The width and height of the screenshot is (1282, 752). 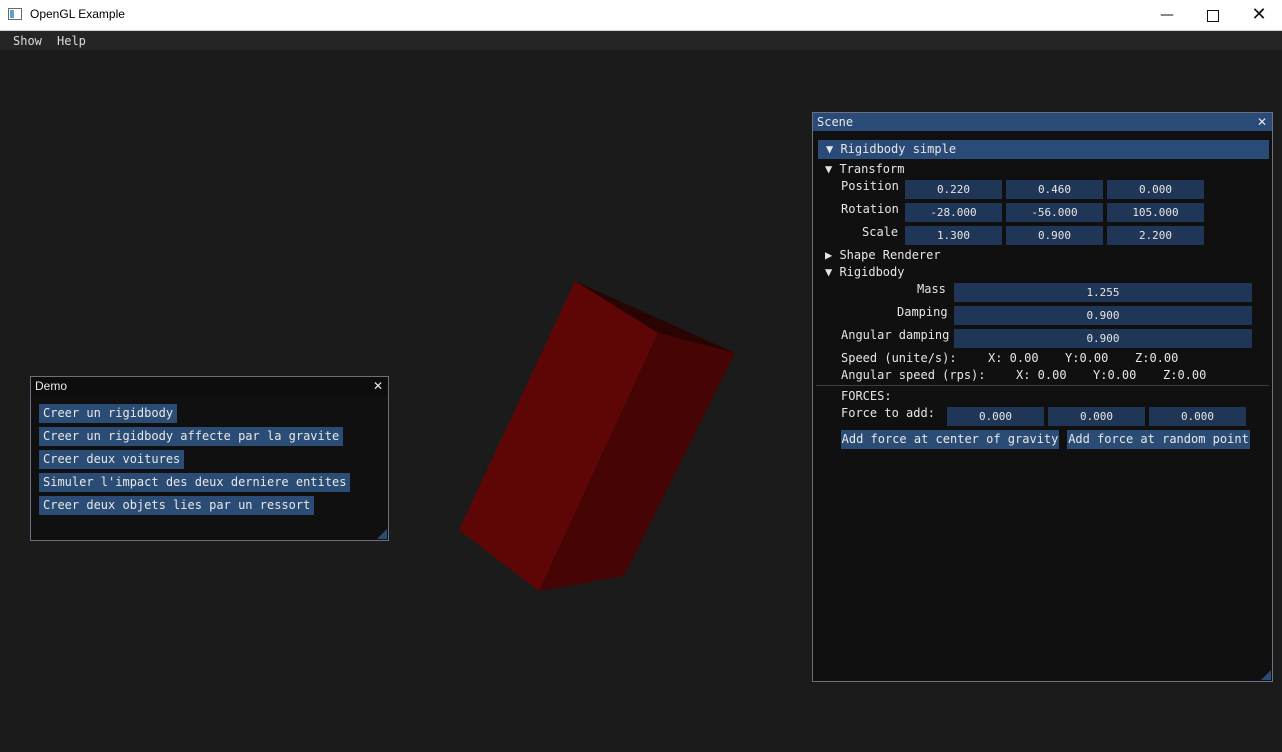 What do you see at coordinates (899, 358) in the screenshot?
I see `speed-label: Speed (unite/s):` at bounding box center [899, 358].